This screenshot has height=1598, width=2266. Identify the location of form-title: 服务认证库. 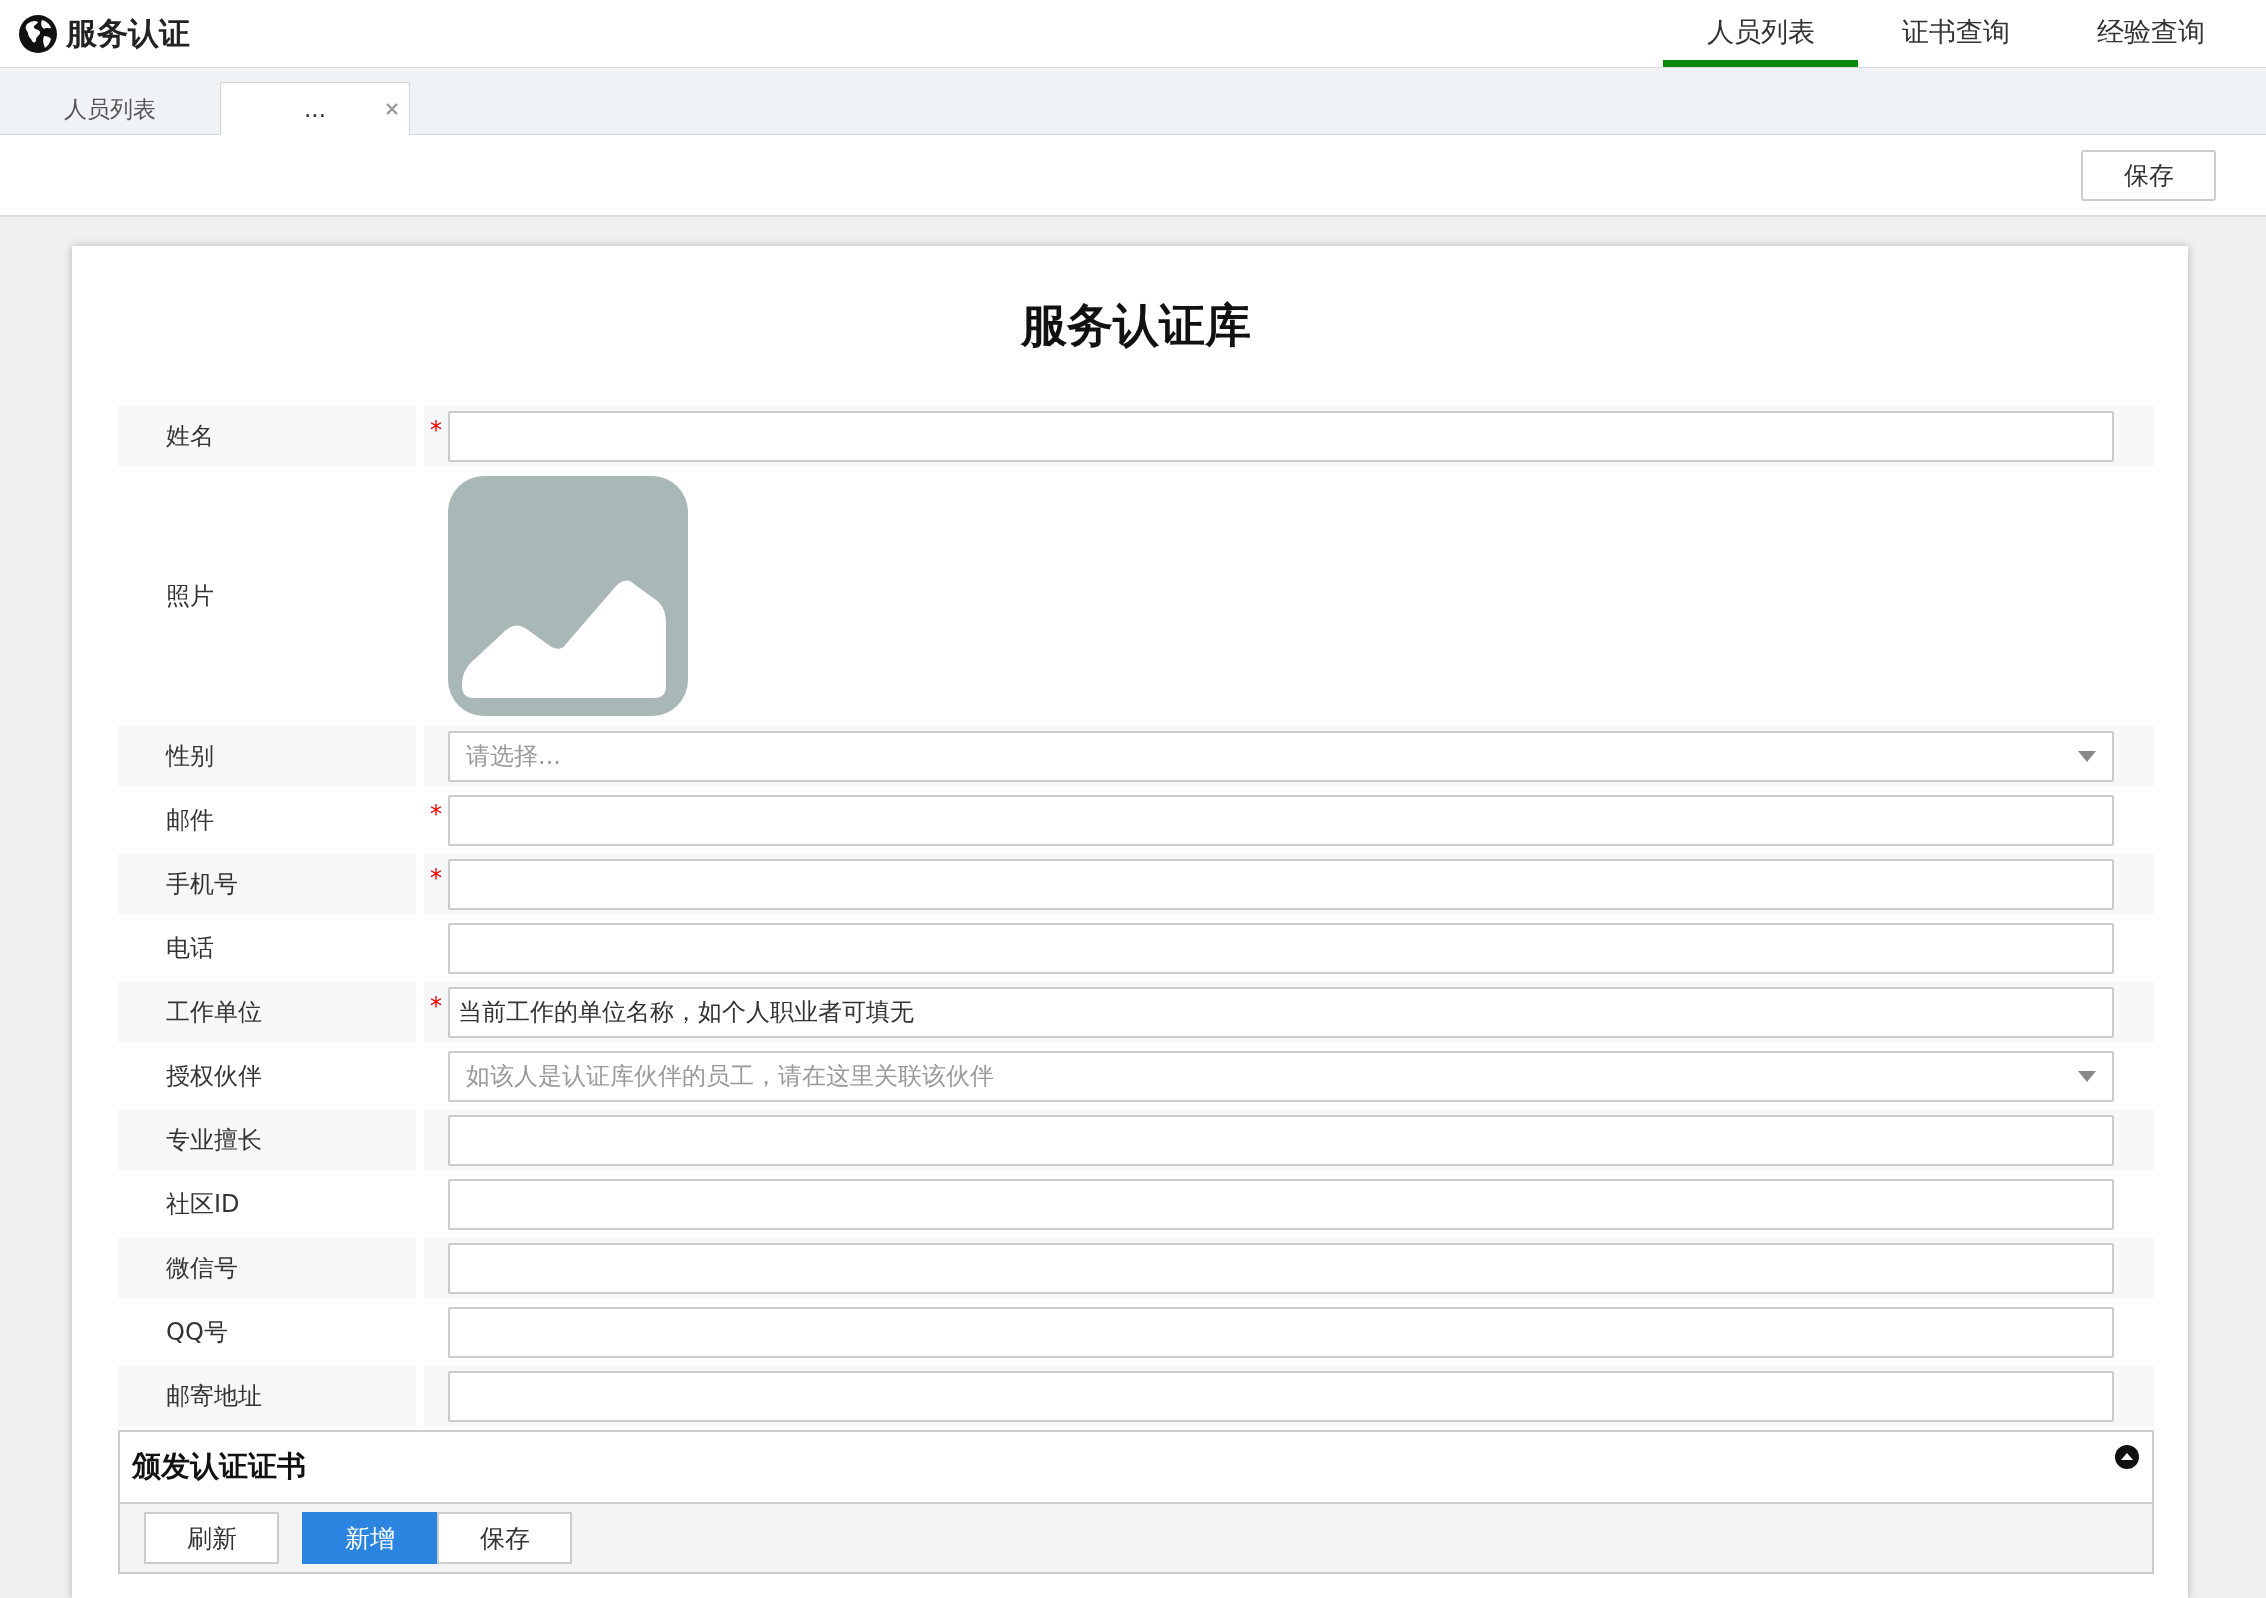
(1135, 325).